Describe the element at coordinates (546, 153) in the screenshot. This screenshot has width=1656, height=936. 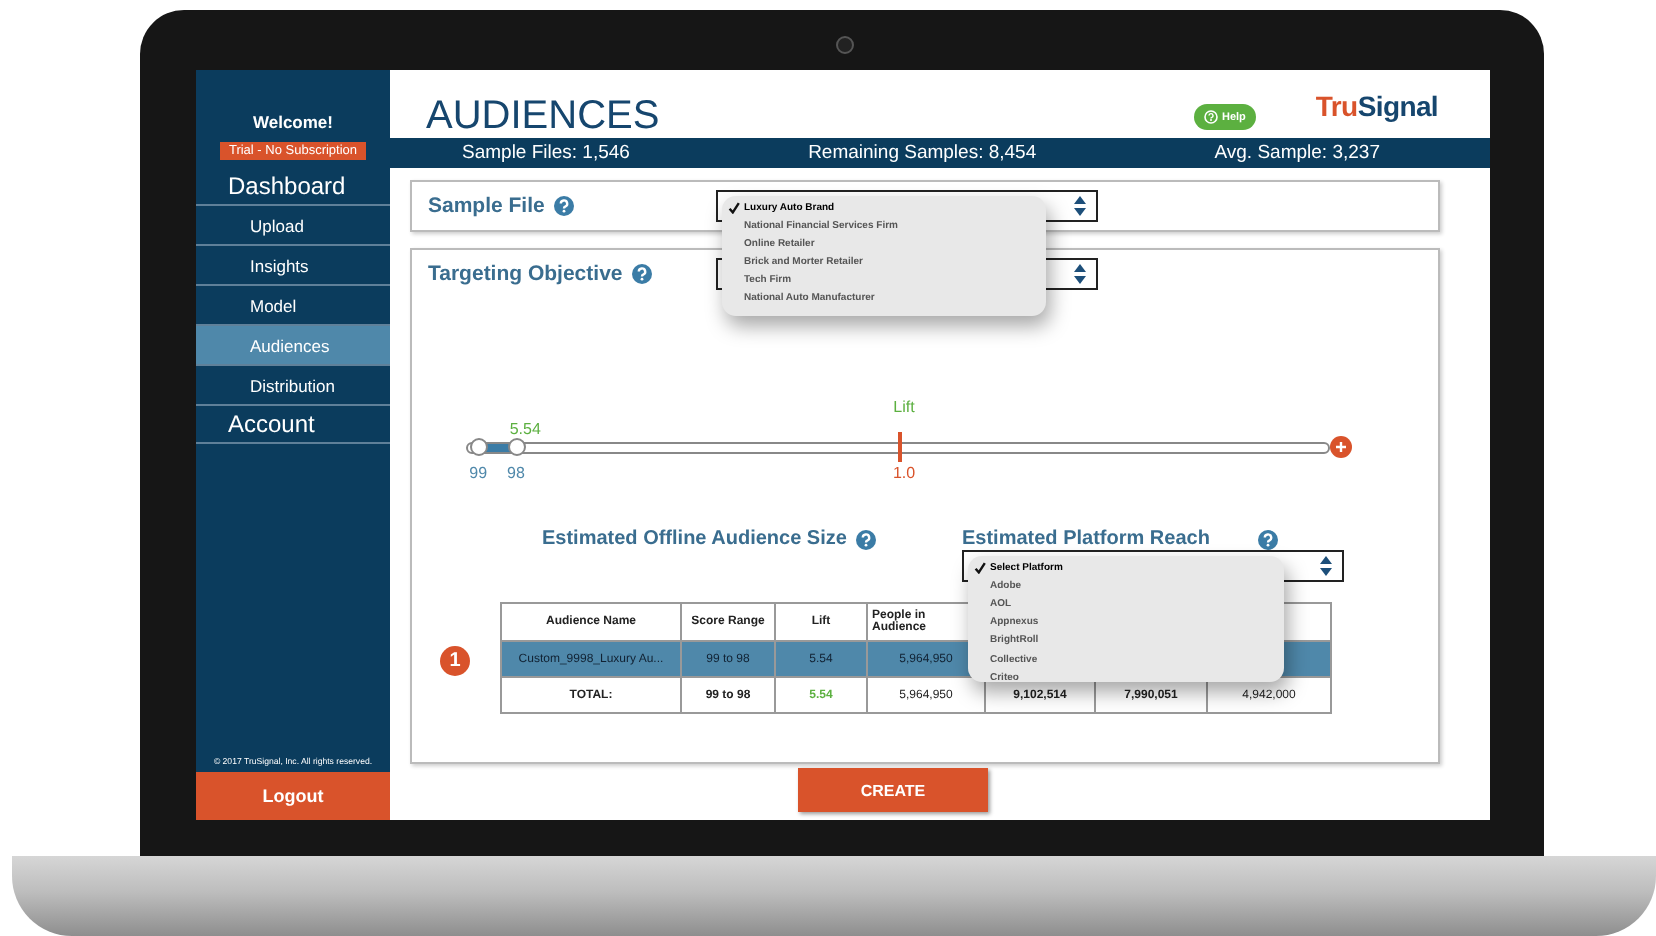
I see `stat-text: Sample Files: 1,546` at that location.